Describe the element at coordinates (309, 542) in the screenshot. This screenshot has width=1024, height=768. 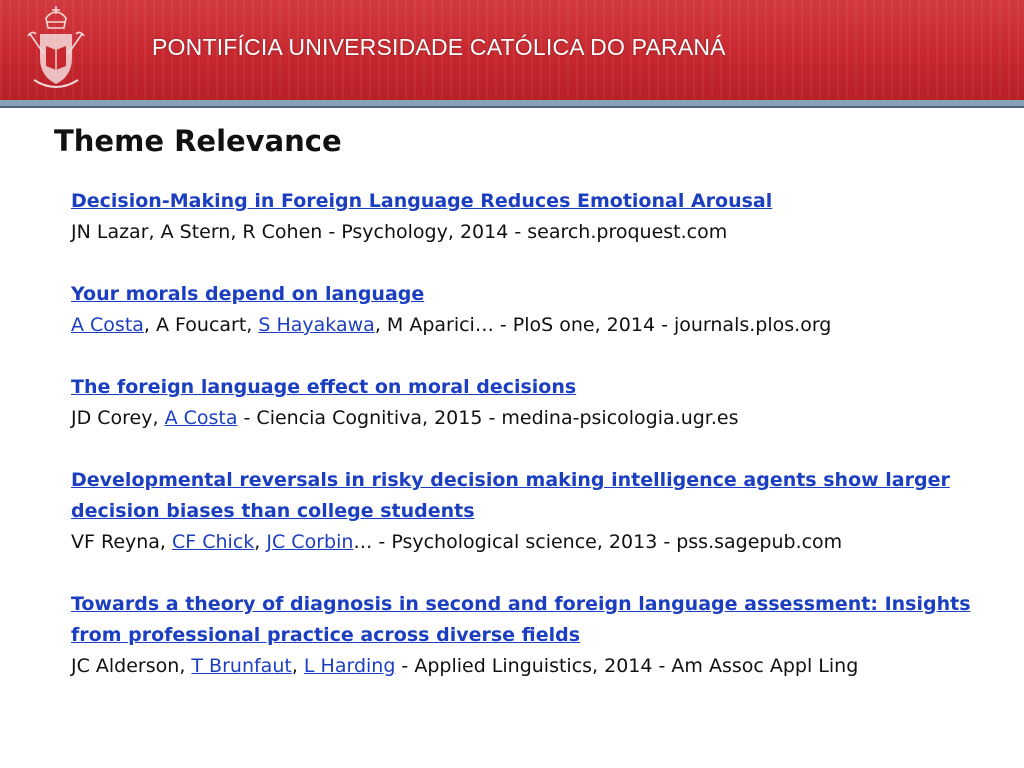
I see `author-link-jc-corbin: JC Corbin` at that location.